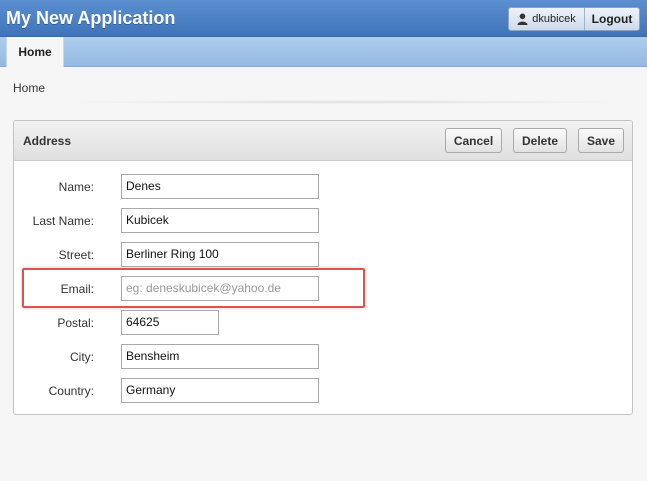  Describe the element at coordinates (220, 254) in the screenshot. I see `street-field: Berliner Ring 100` at that location.